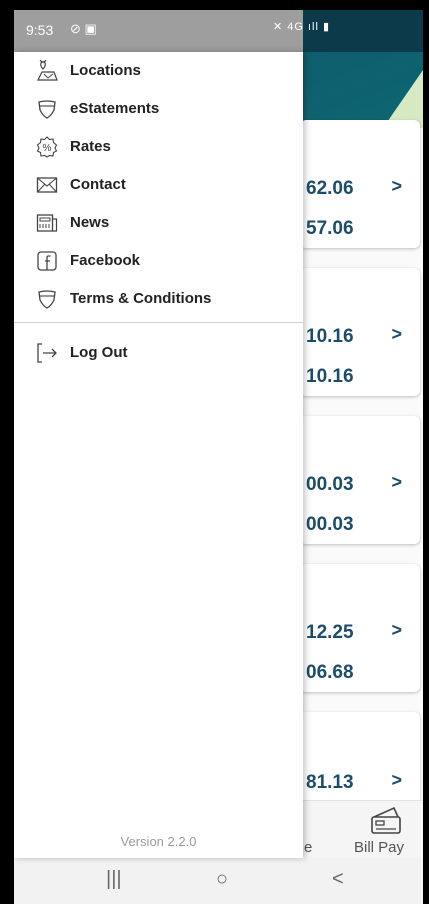  Describe the element at coordinates (114, 879) in the screenshot. I see `recent-apps-button: |||` at that location.